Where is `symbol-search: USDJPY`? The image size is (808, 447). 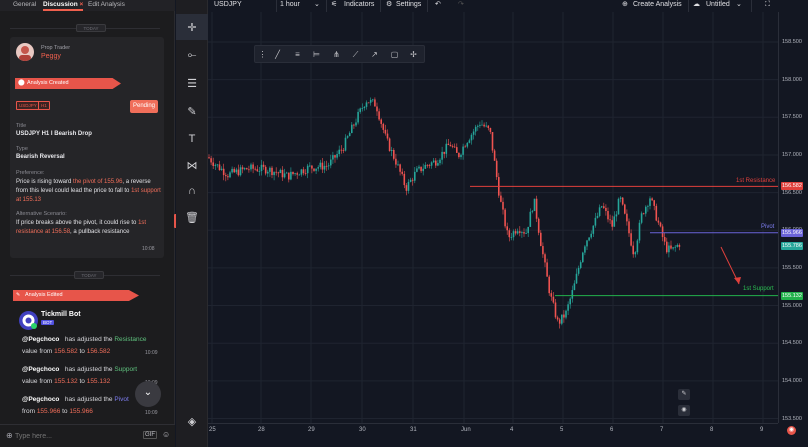
symbol-search: USDJPY is located at coordinates (228, 6).